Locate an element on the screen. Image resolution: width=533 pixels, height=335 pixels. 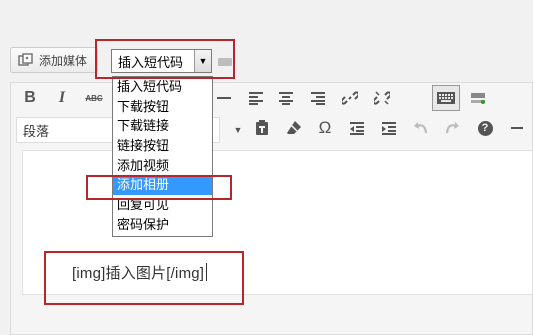
indent-icon is located at coordinates (389, 128).